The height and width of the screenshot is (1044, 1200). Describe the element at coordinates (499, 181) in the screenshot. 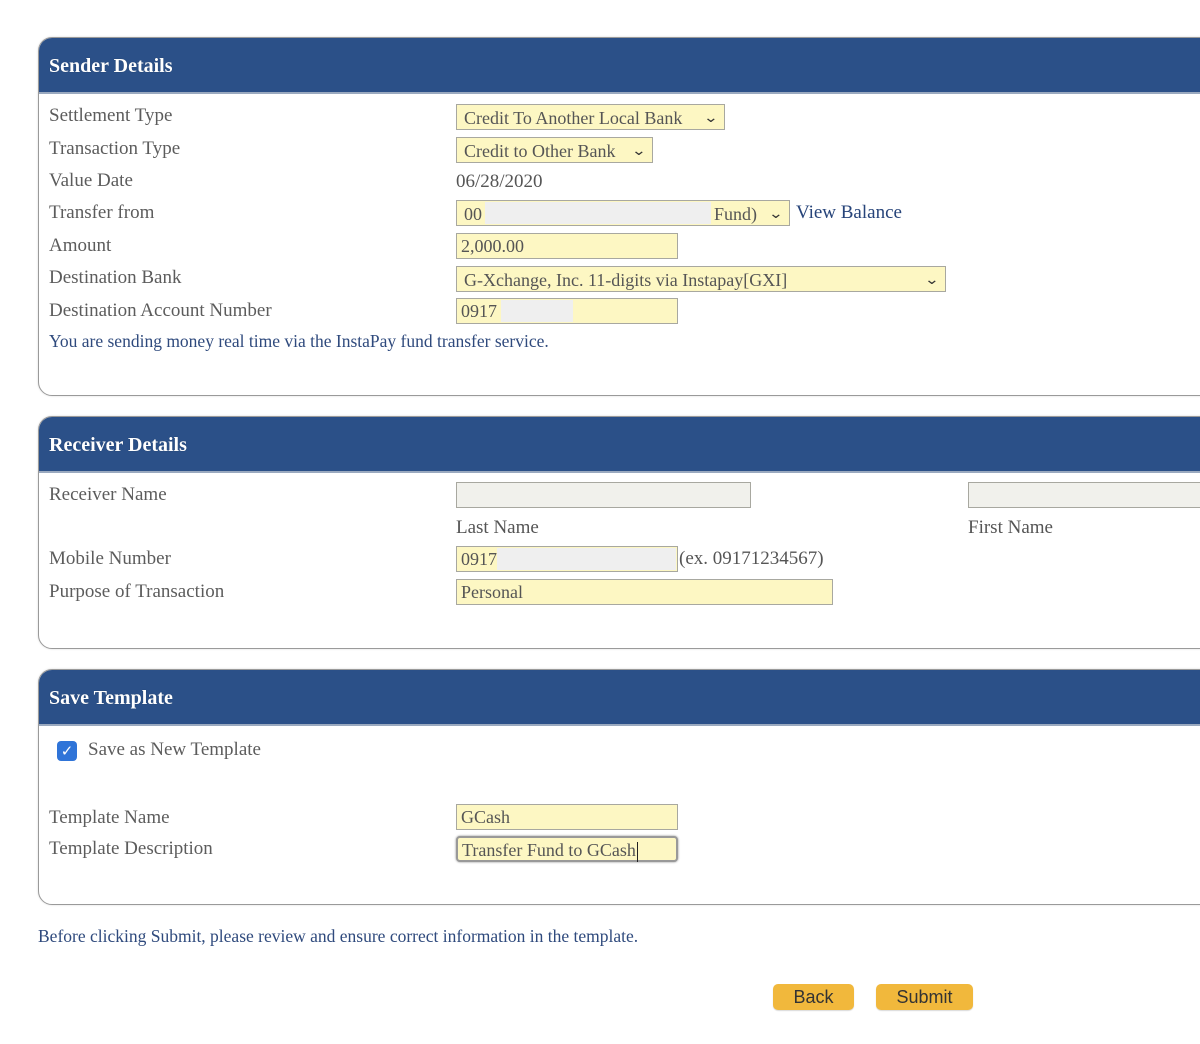

I see `value-date-value: 06/28/2020` at that location.